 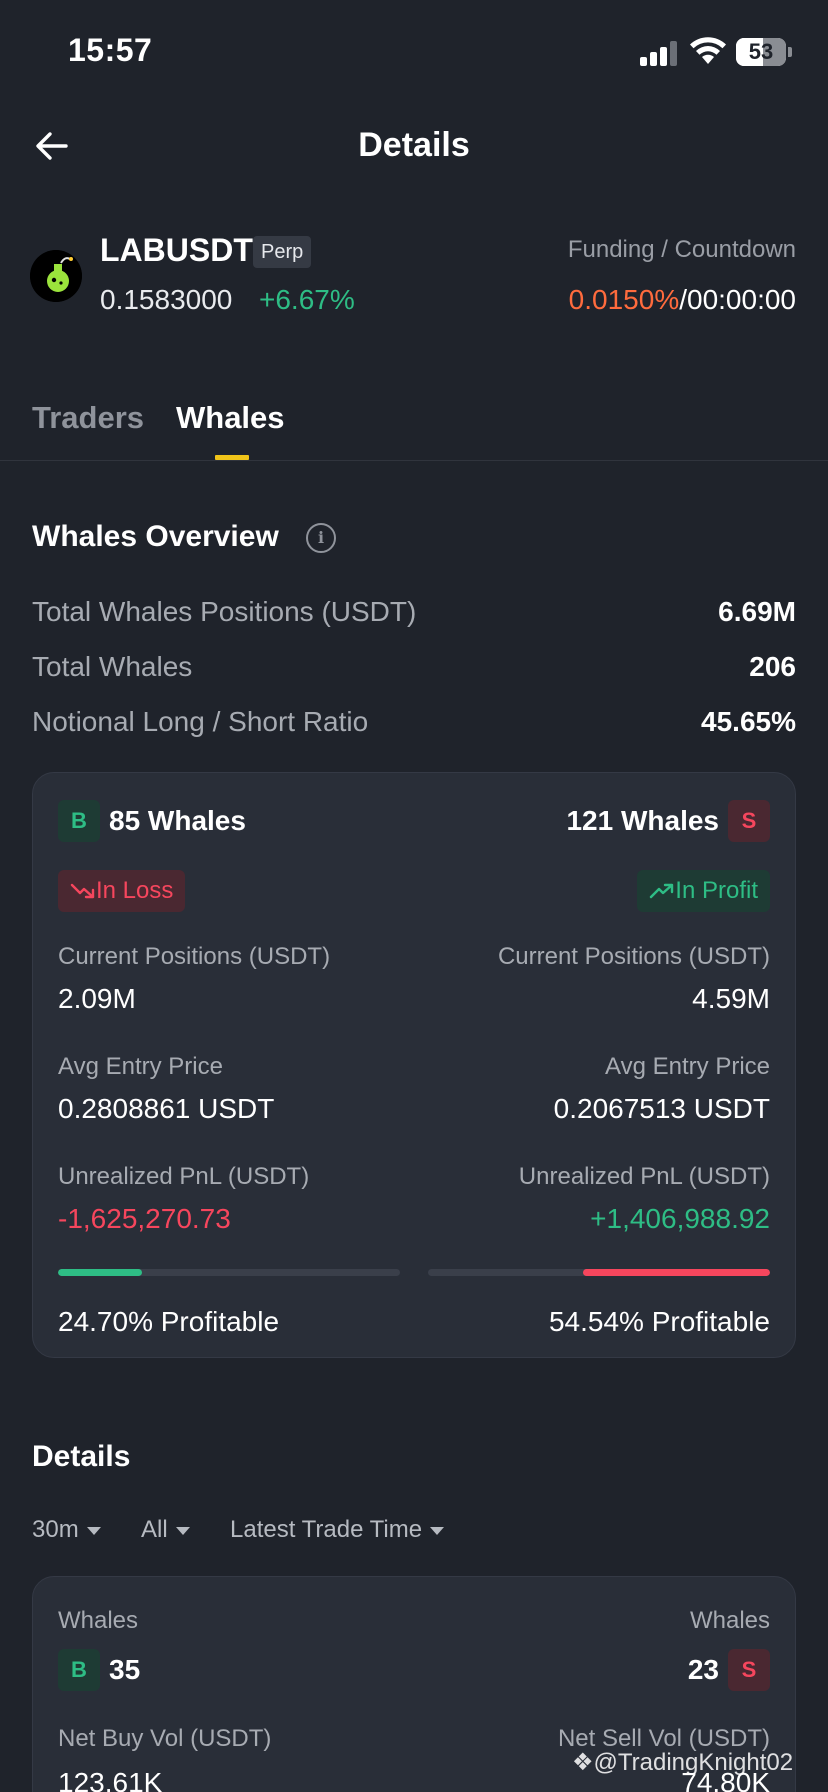 I want to click on buy-whales-count: 35, so click(x=125, y=1669).